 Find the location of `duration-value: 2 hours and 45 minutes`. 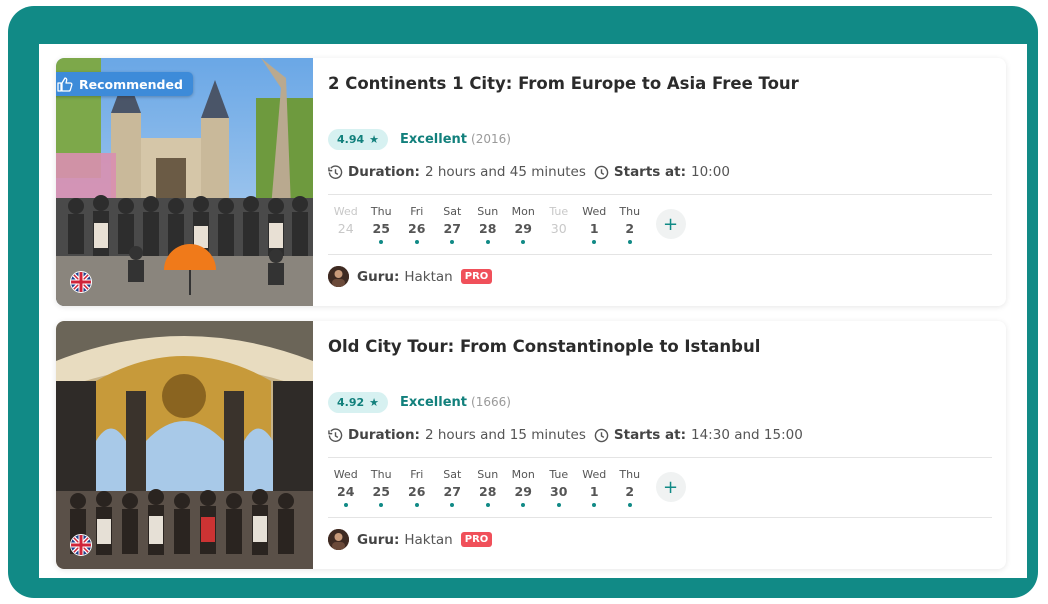

duration-value: 2 hours and 45 minutes is located at coordinates (505, 172).